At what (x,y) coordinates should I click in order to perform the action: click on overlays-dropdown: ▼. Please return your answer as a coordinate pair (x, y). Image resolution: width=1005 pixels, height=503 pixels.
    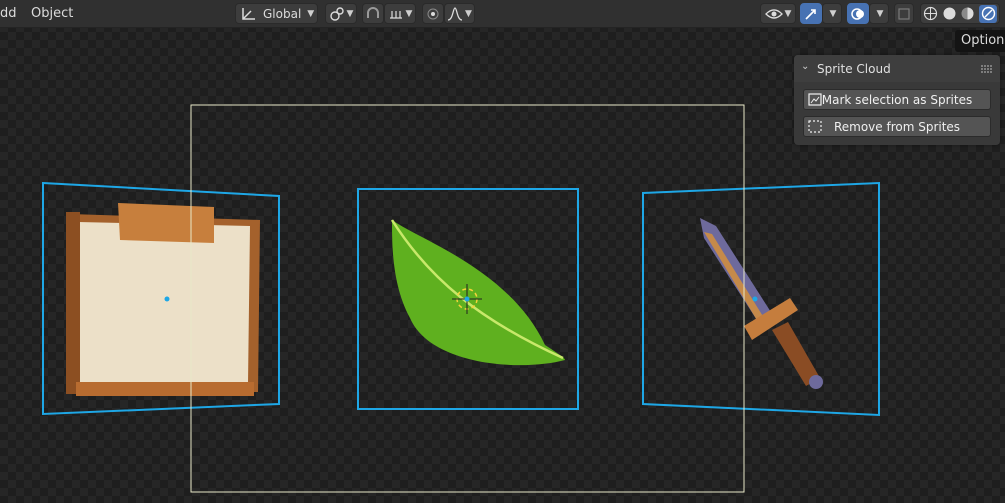
    Looking at the image, I should click on (879, 13).